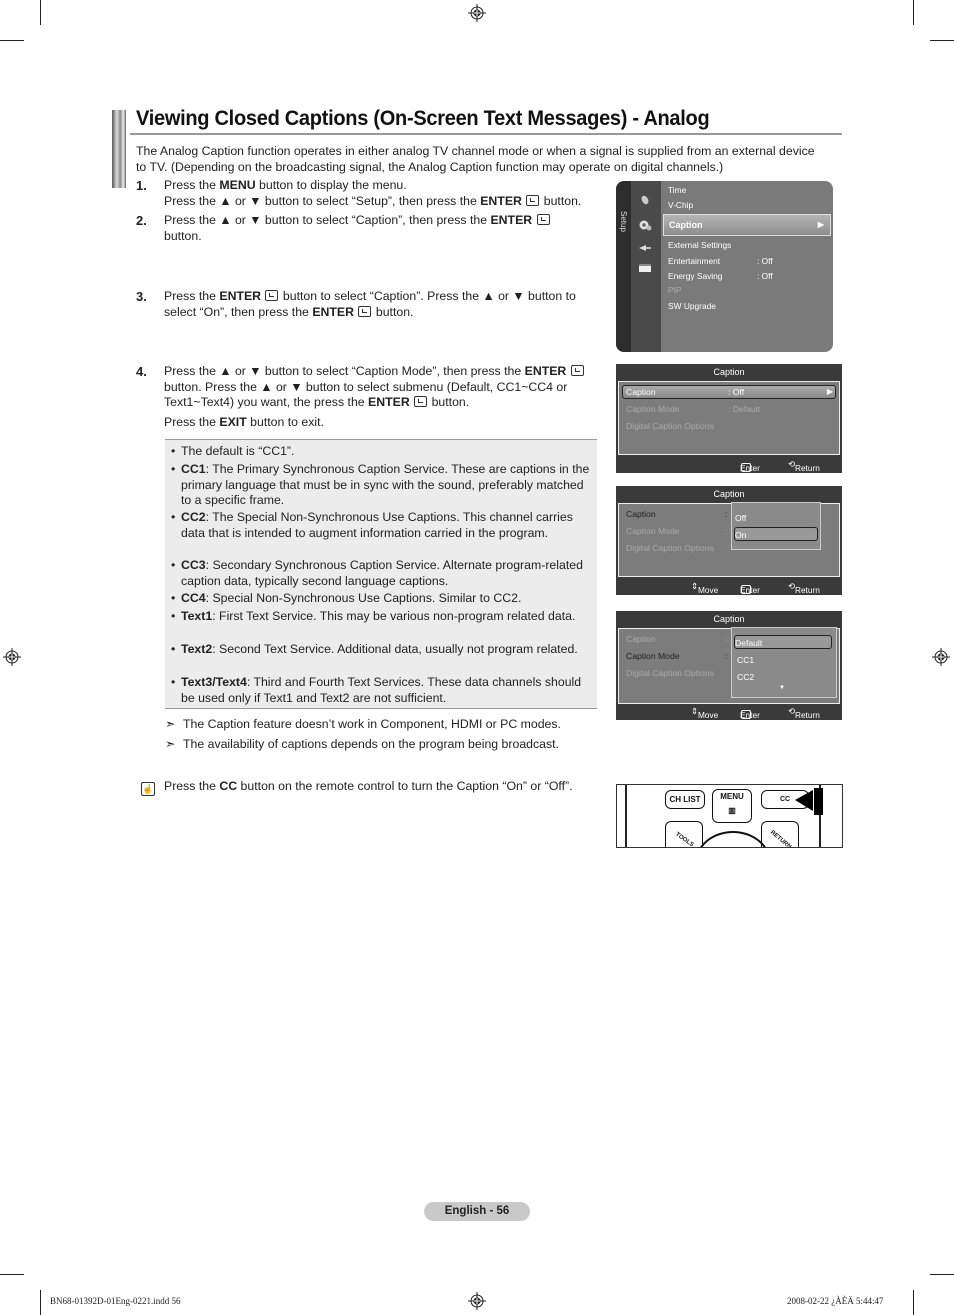  I want to click on tools-label: TOOLS, so click(684, 839).